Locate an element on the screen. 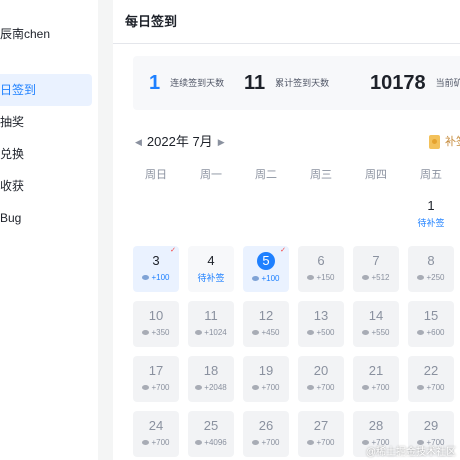 This screenshot has width=460, height=460. day-number: 21 is located at coordinates (376, 370).